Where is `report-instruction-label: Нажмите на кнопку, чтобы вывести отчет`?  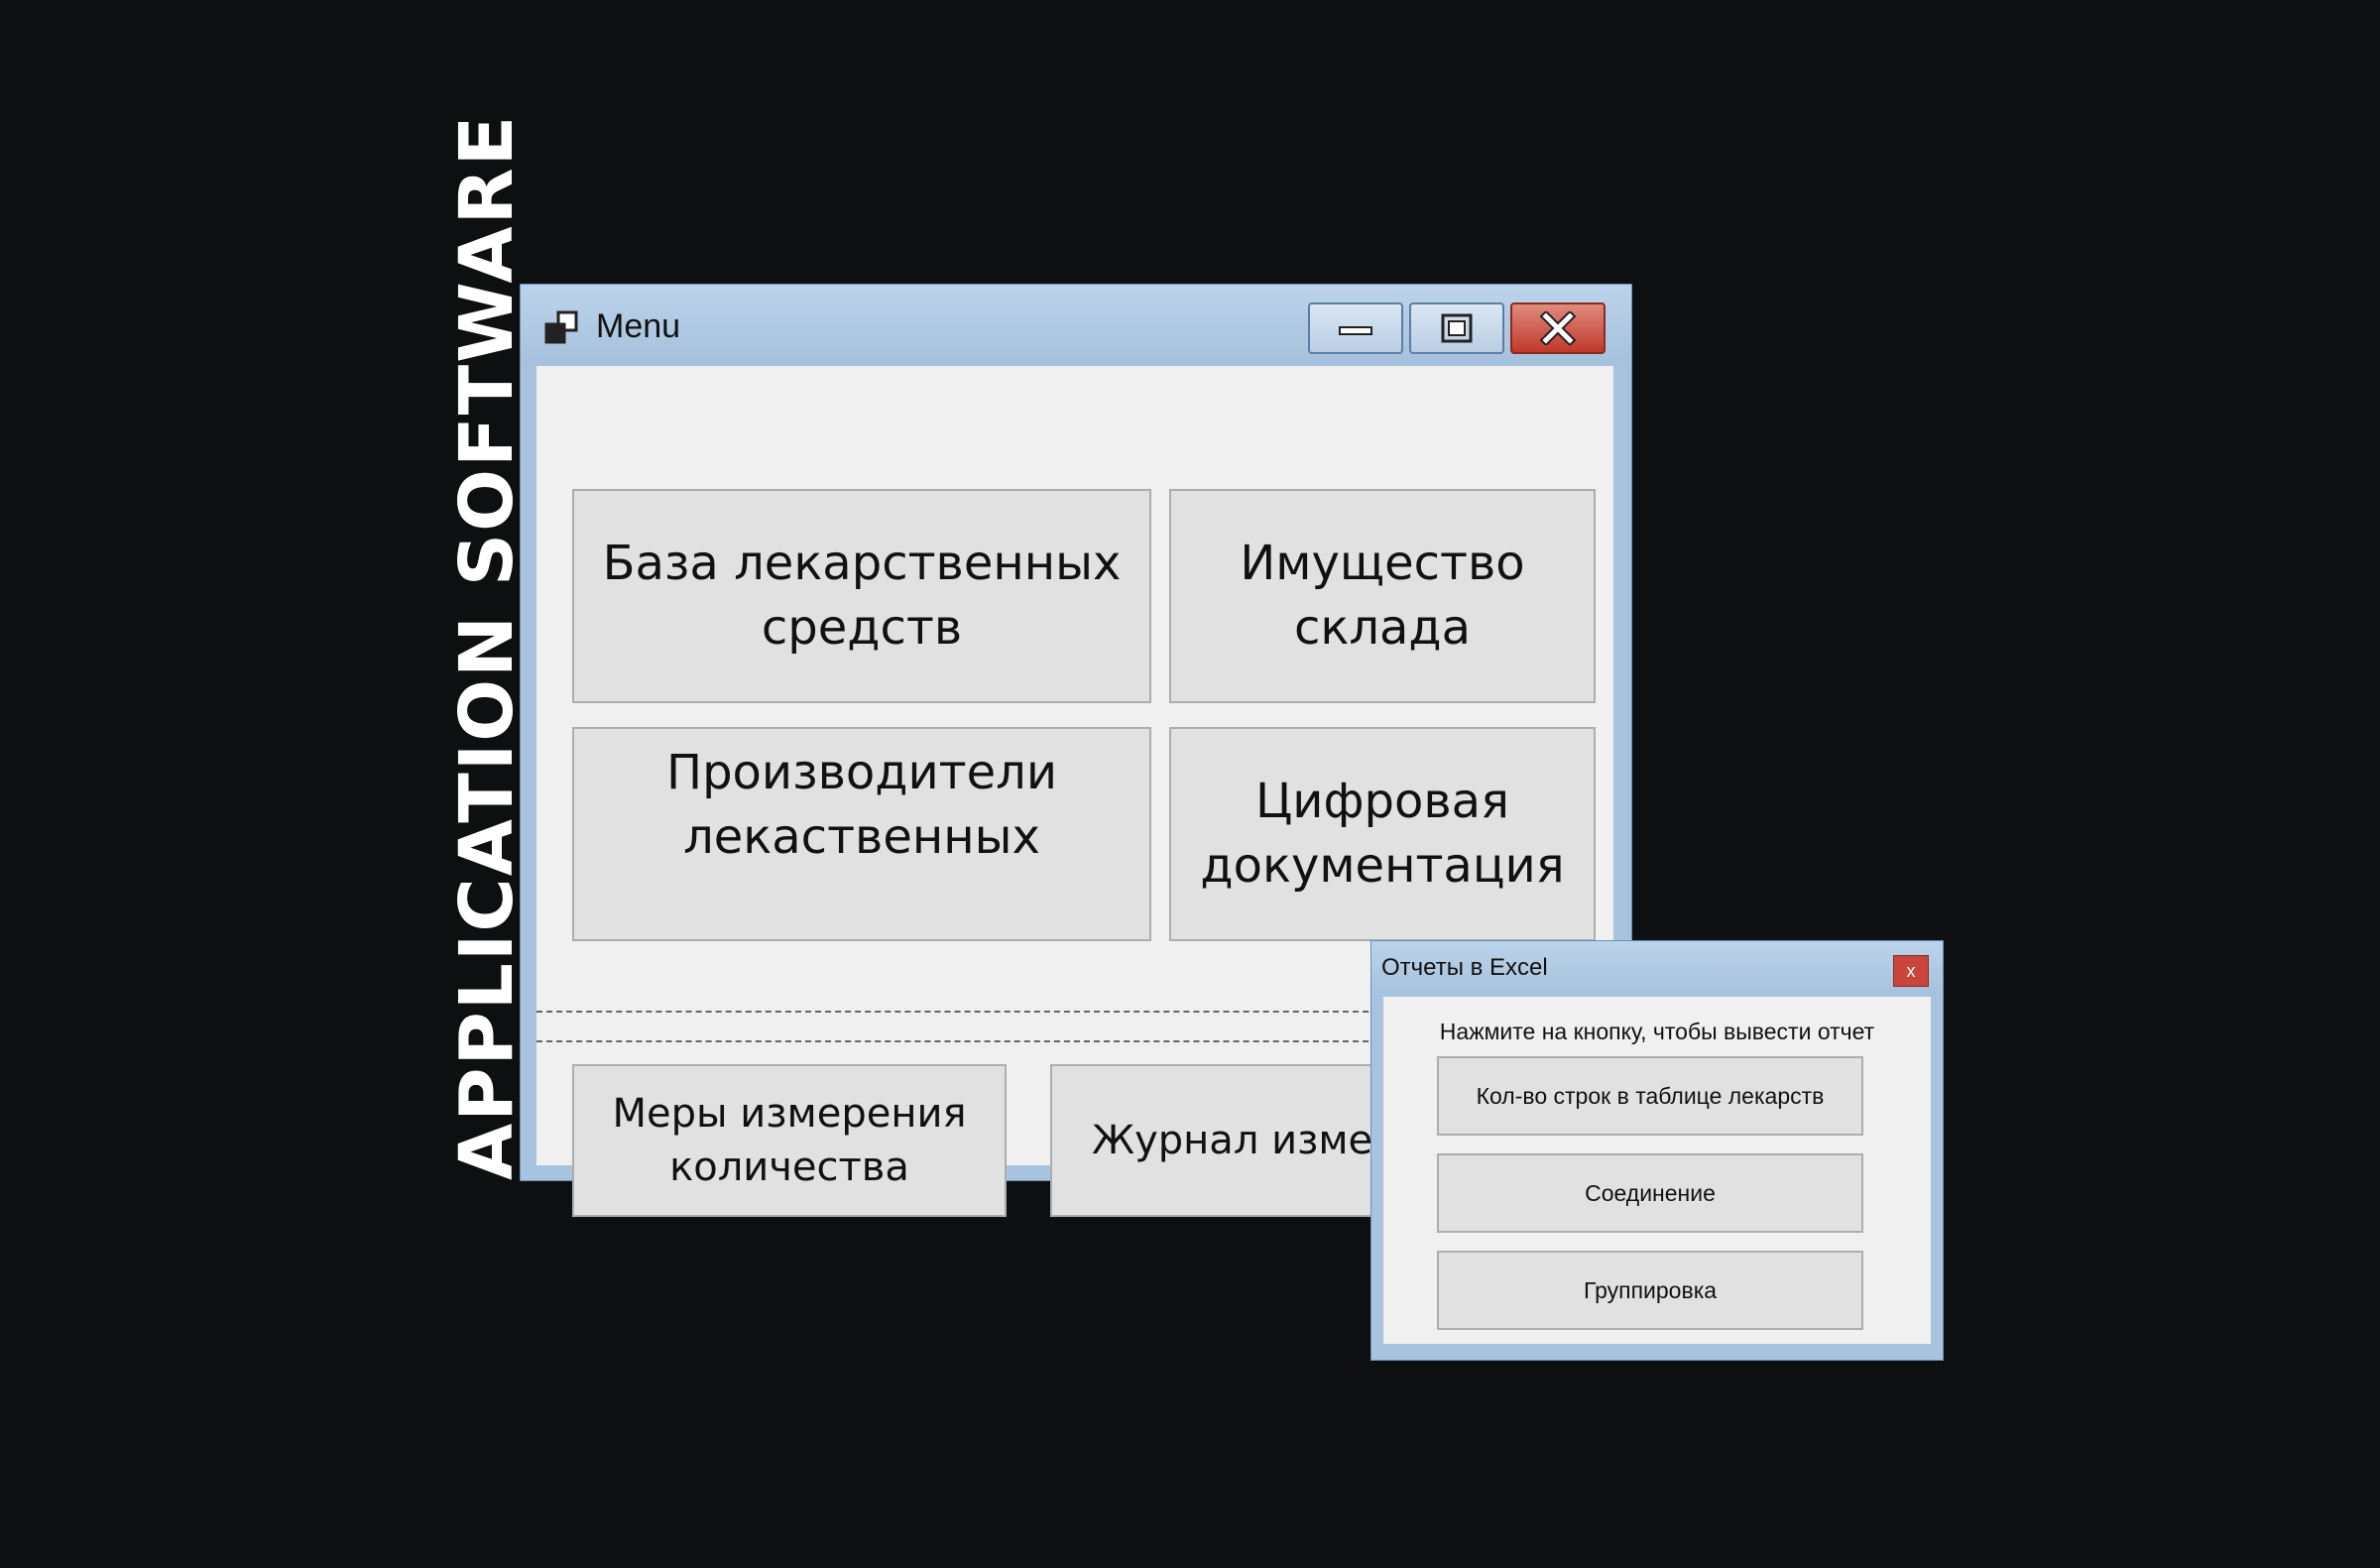
report-instruction-label: Нажмите на кнопку, чтобы вывести отчет is located at coordinates (1657, 1031).